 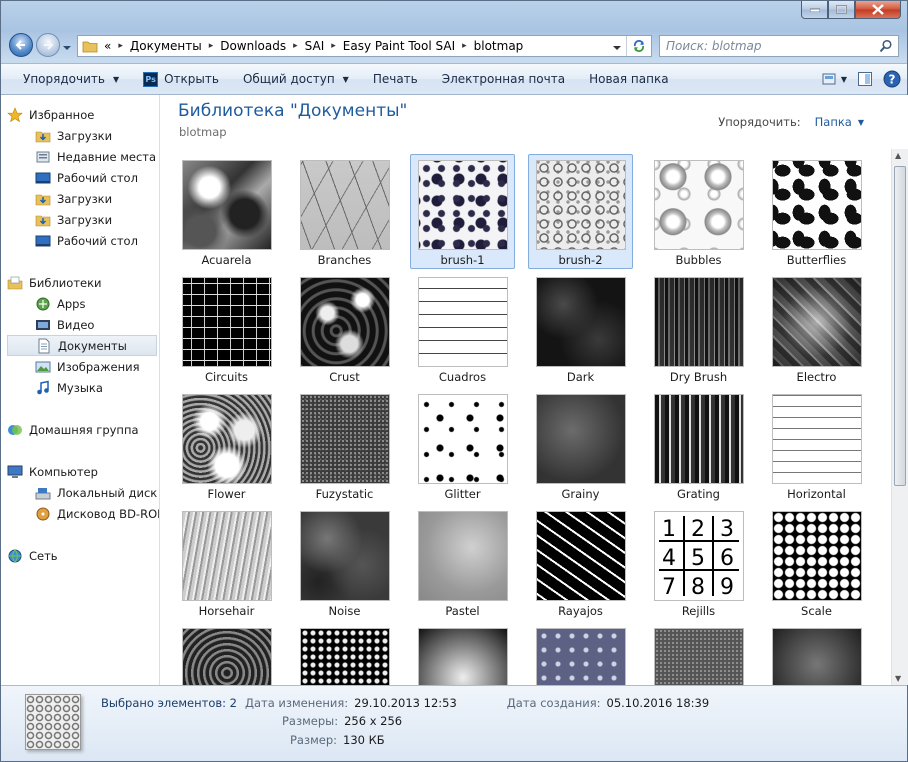 I want to click on rejills-digit: 6, so click(x=727, y=558).